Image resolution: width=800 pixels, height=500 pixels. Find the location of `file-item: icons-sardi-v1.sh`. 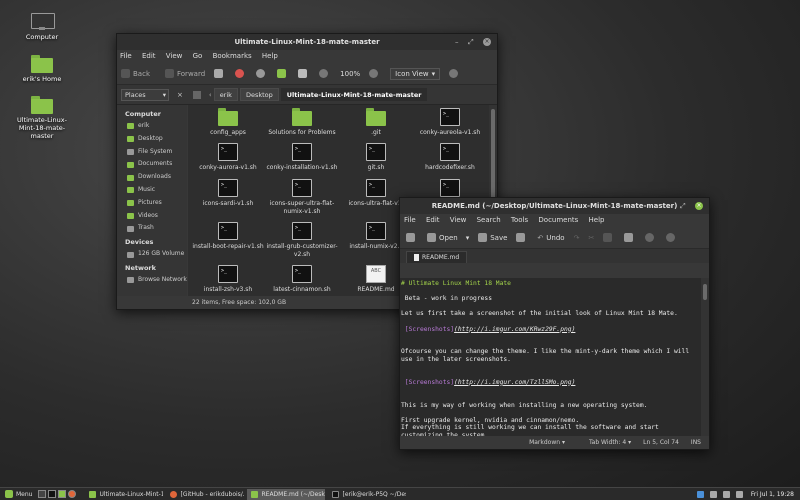

file-item: icons-sardi-v1.sh is located at coordinates (228, 193).